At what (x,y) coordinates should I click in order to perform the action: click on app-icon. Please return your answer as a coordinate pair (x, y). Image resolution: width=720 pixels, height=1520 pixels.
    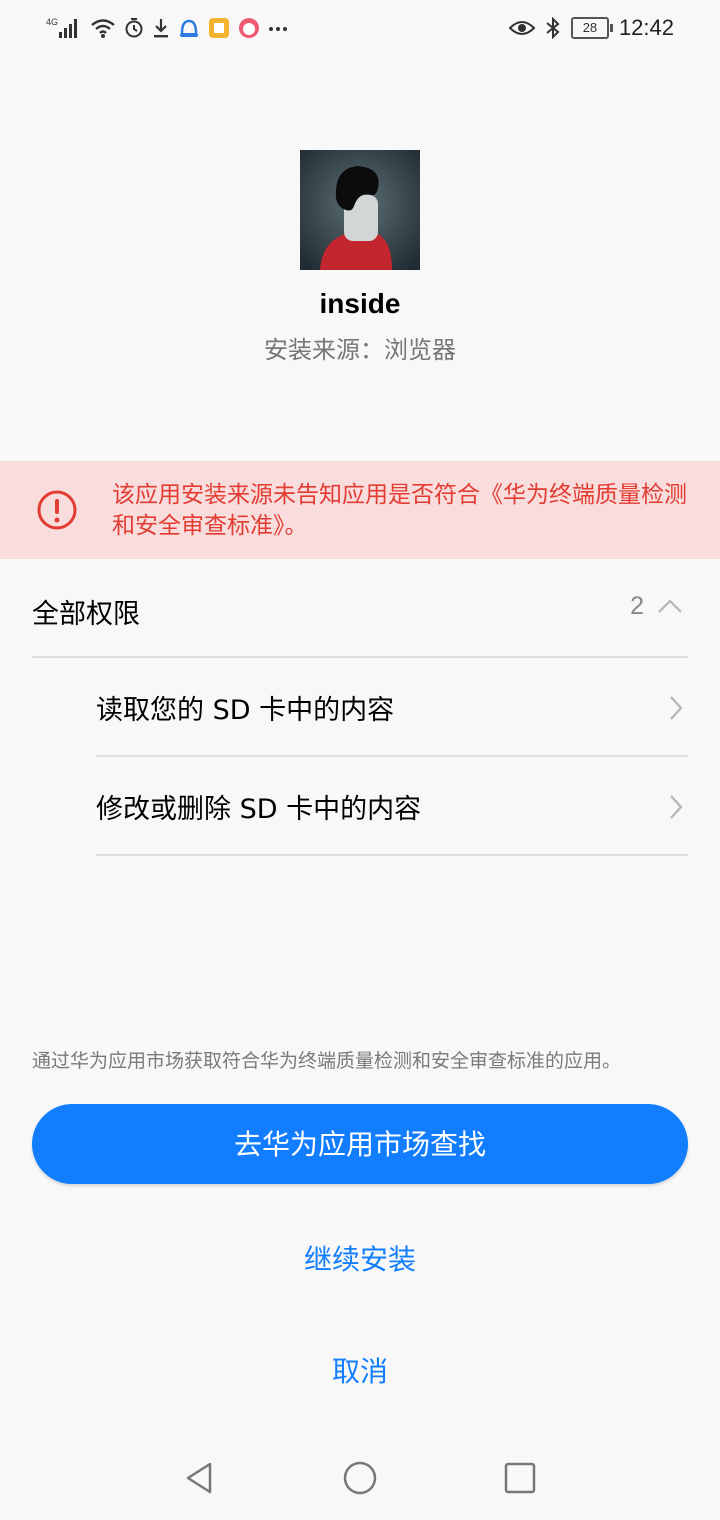
    Looking at the image, I should click on (360, 210).